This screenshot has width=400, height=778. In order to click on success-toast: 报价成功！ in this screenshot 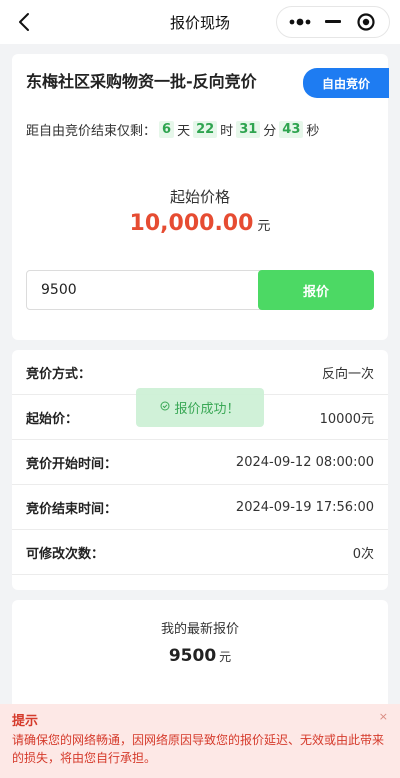, I will do `click(200, 407)`.